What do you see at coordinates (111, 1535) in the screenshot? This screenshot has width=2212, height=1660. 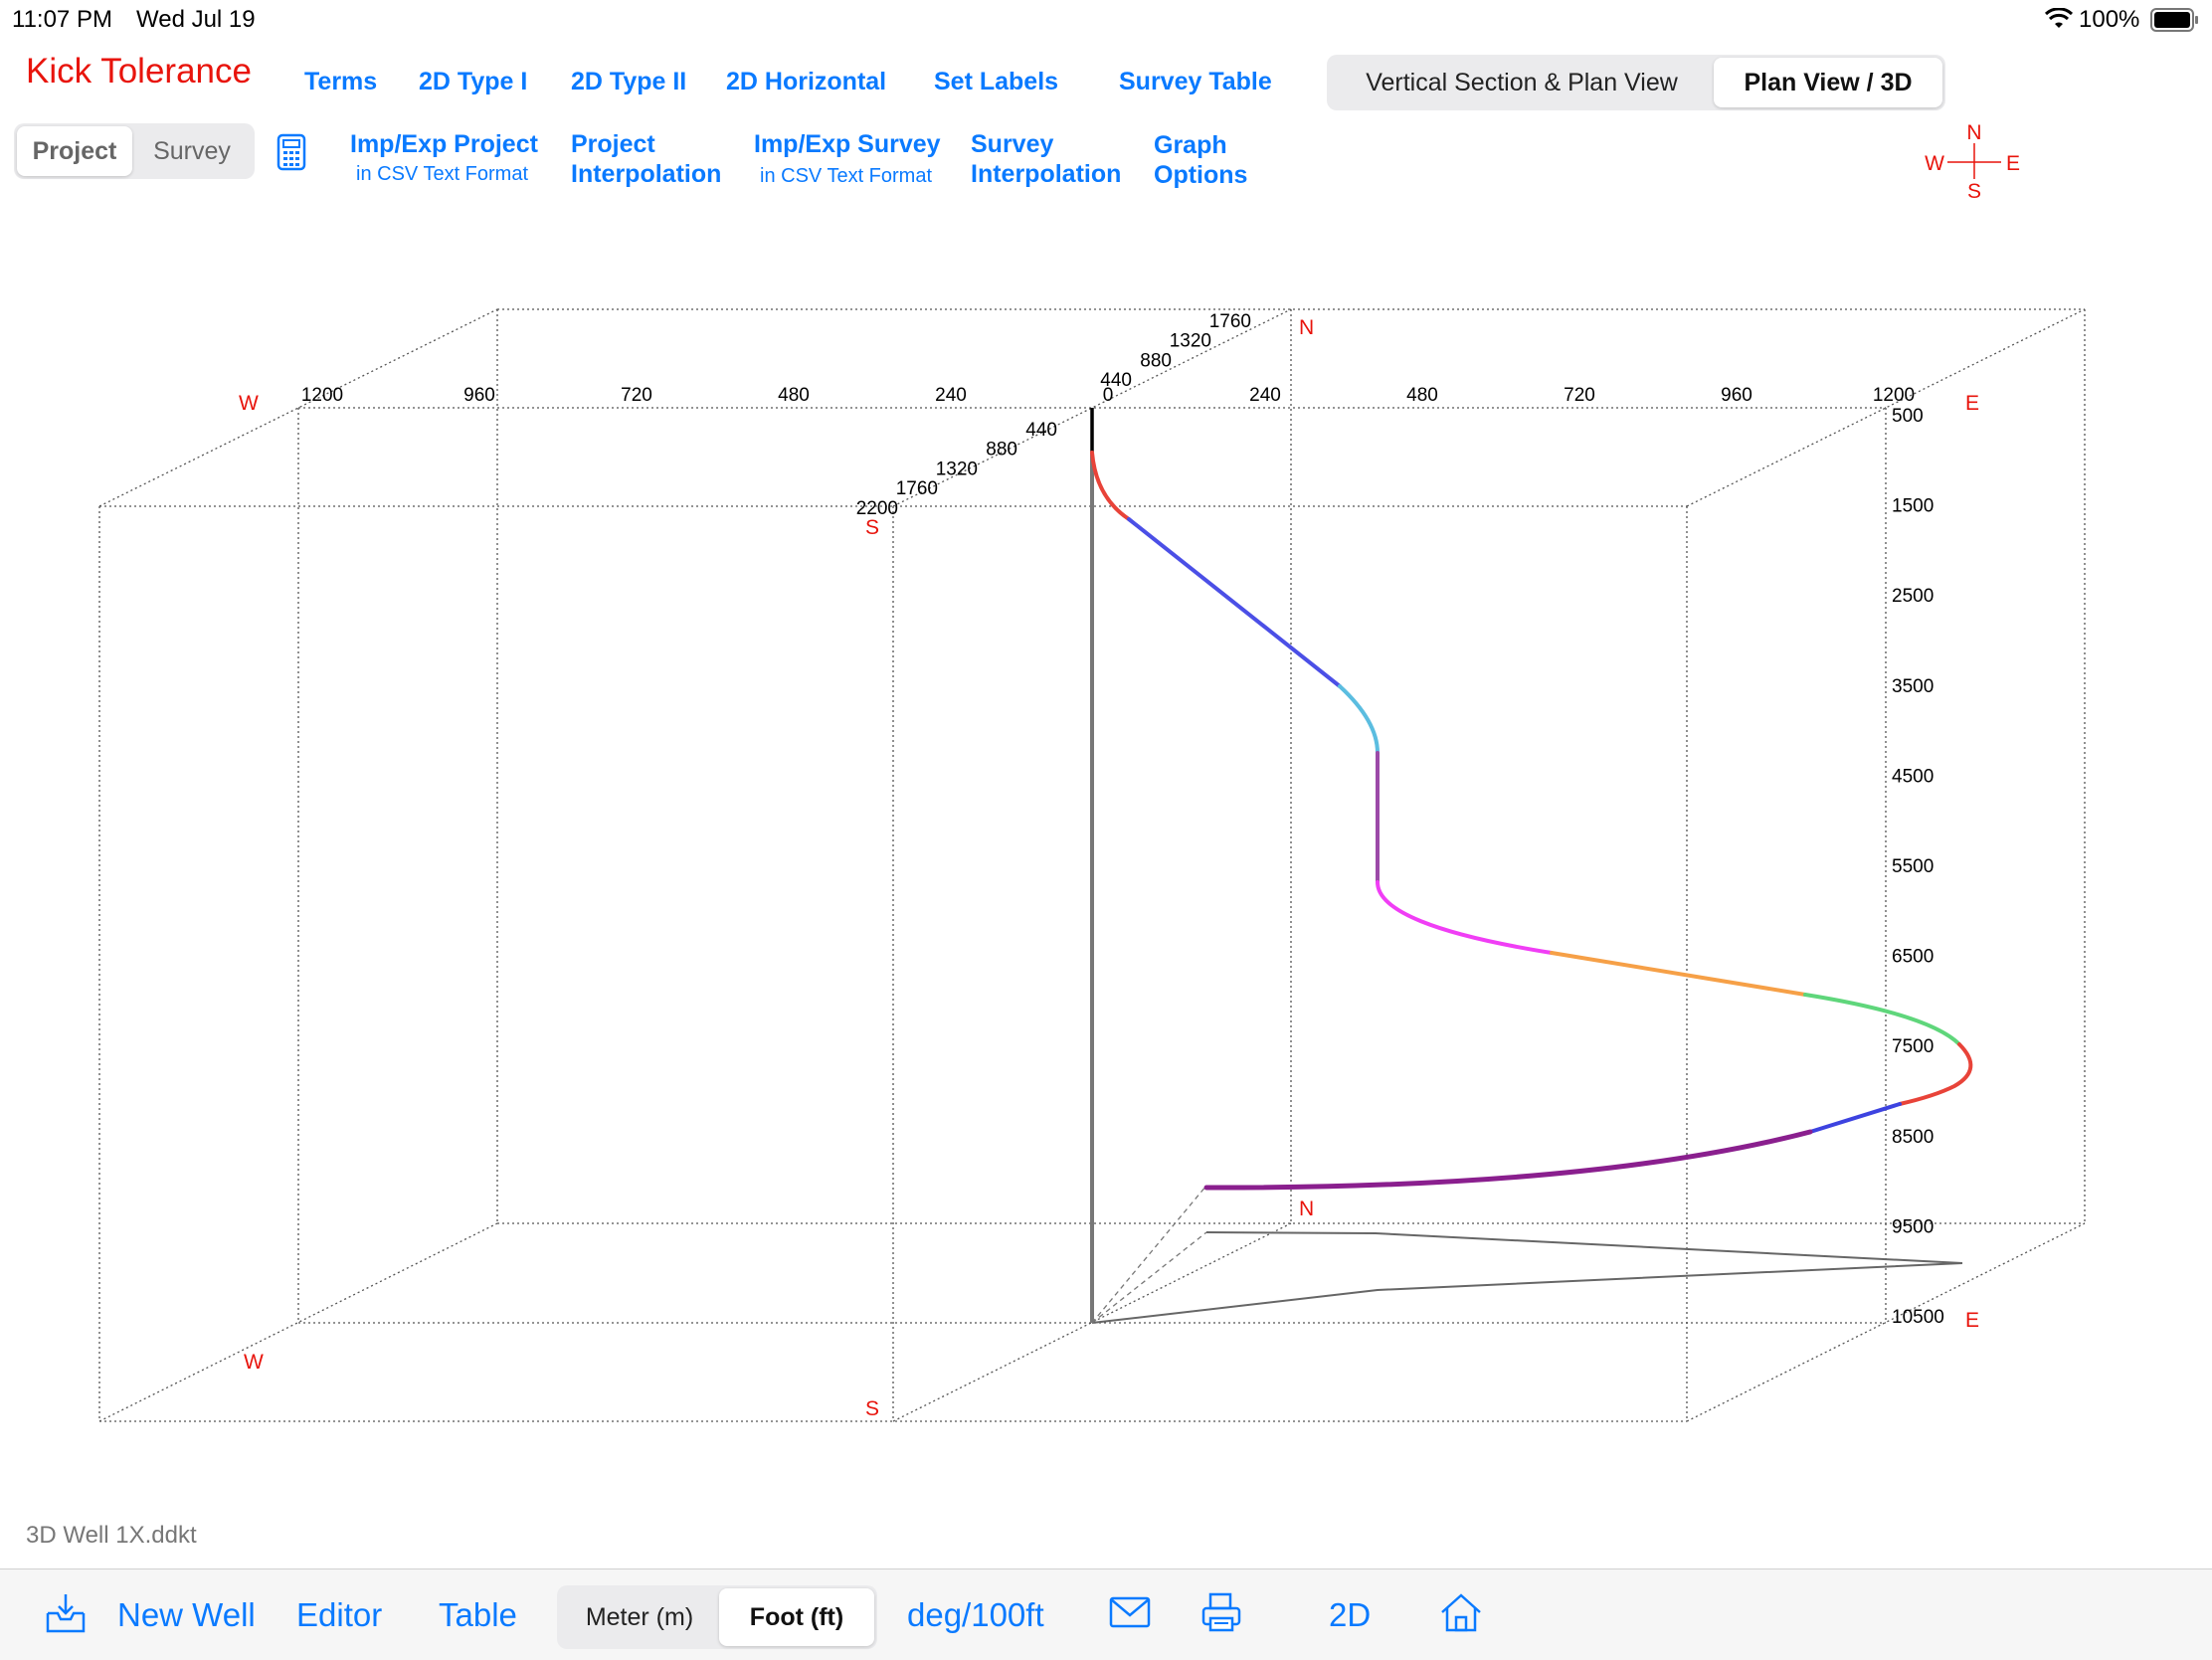 I see `file-name: 3D Well 1X.ddkt` at bounding box center [111, 1535].